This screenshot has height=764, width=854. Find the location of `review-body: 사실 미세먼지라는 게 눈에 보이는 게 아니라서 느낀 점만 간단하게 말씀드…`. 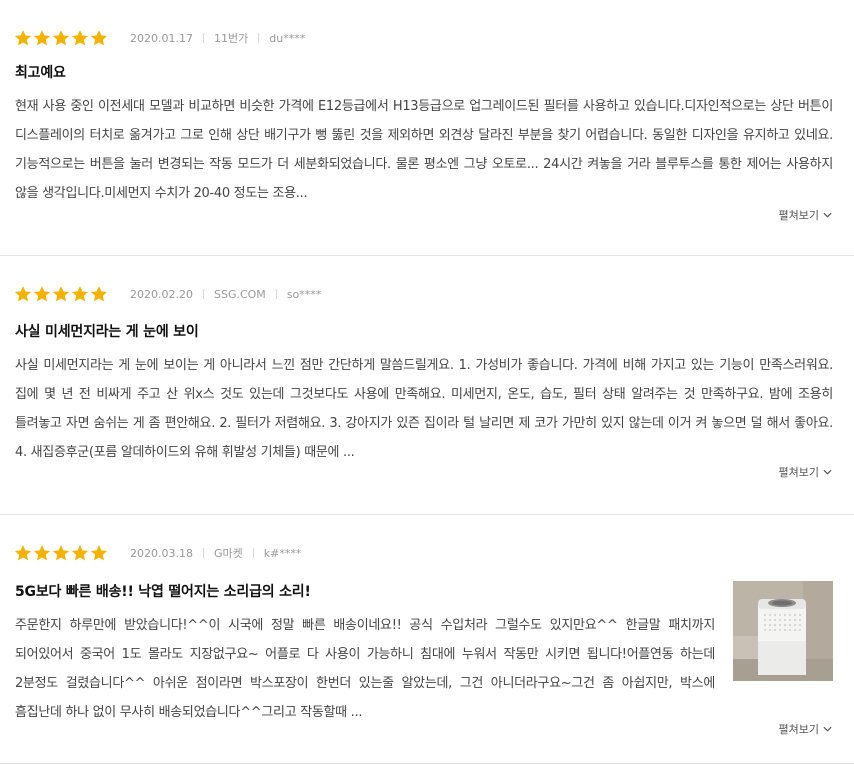

review-body: 사실 미세먼지라는 게 눈에 보이는 게 아니라서 느낀 점만 간단하게 말씀드… is located at coordinates (424, 409).